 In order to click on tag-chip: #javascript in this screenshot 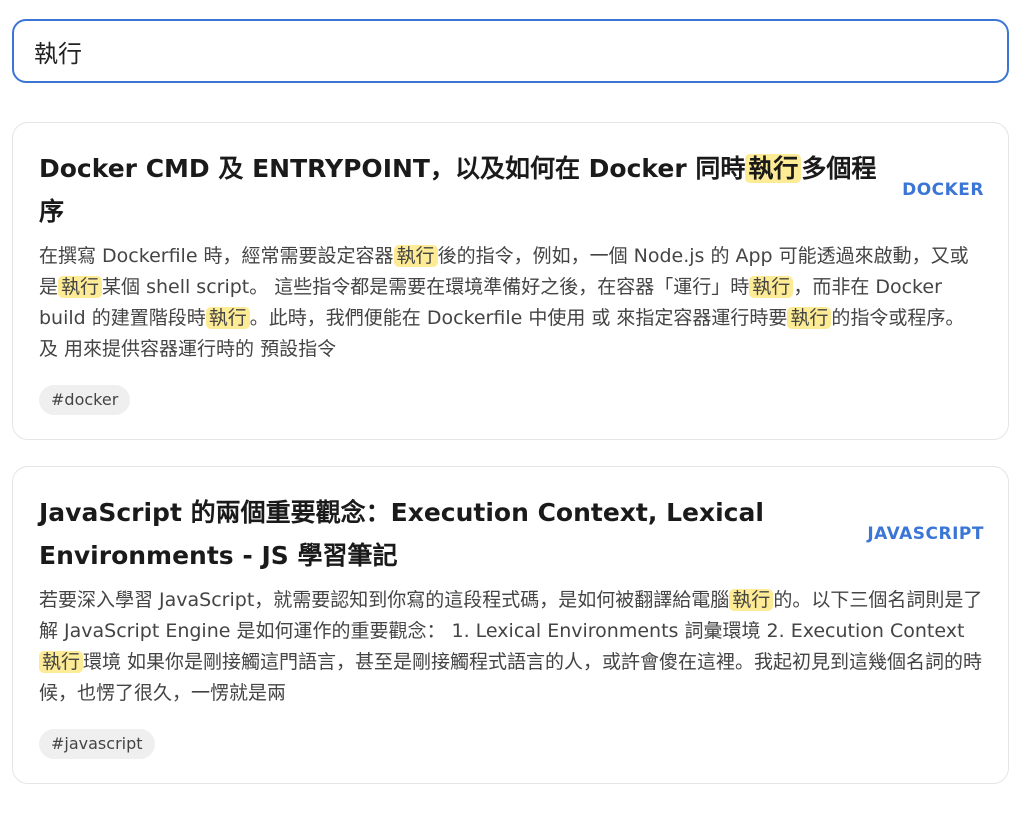, I will do `click(97, 744)`.